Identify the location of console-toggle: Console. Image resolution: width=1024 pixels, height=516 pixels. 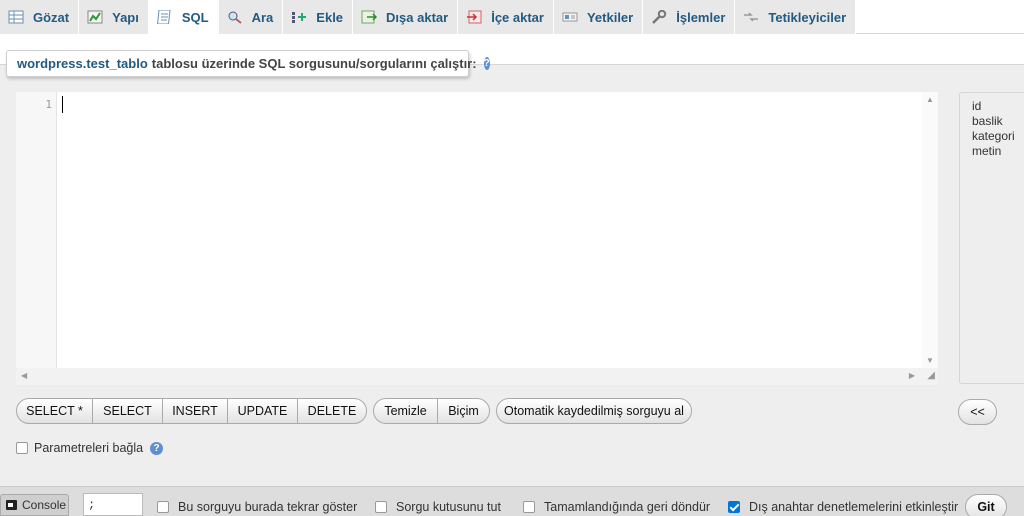
(34, 505).